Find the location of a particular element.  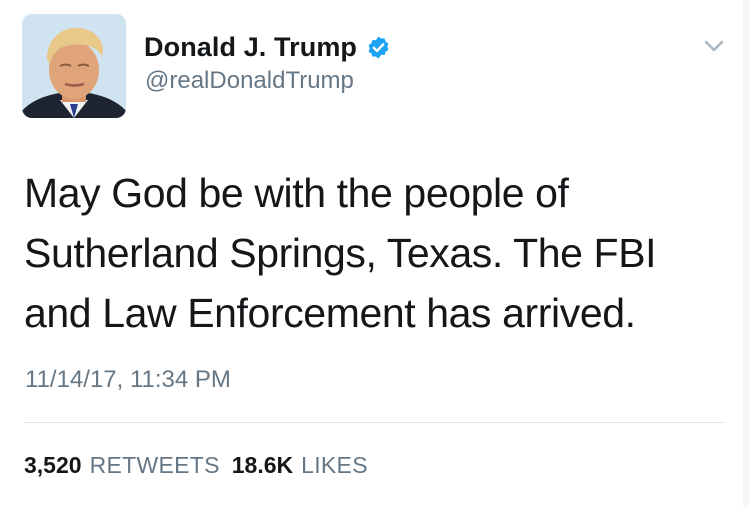

author-display-name: Donald J. Trump is located at coordinates (250, 47).